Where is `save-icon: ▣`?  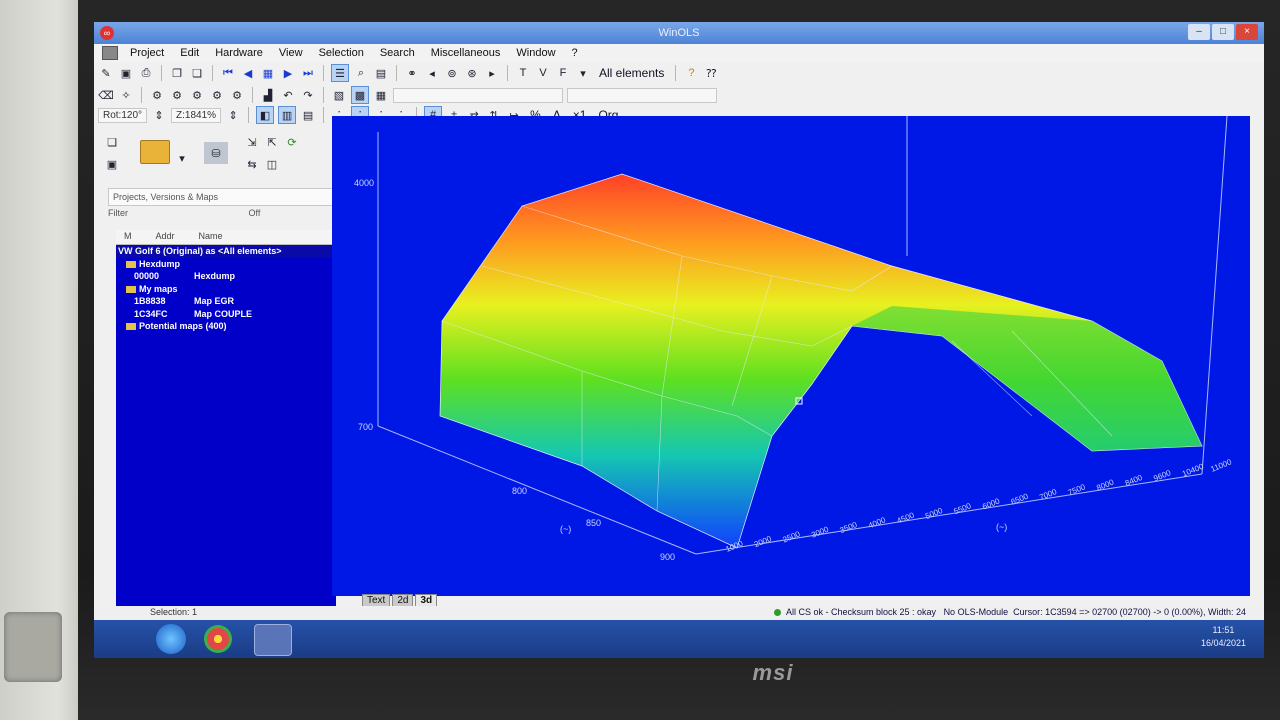 save-icon: ▣ is located at coordinates (126, 73).